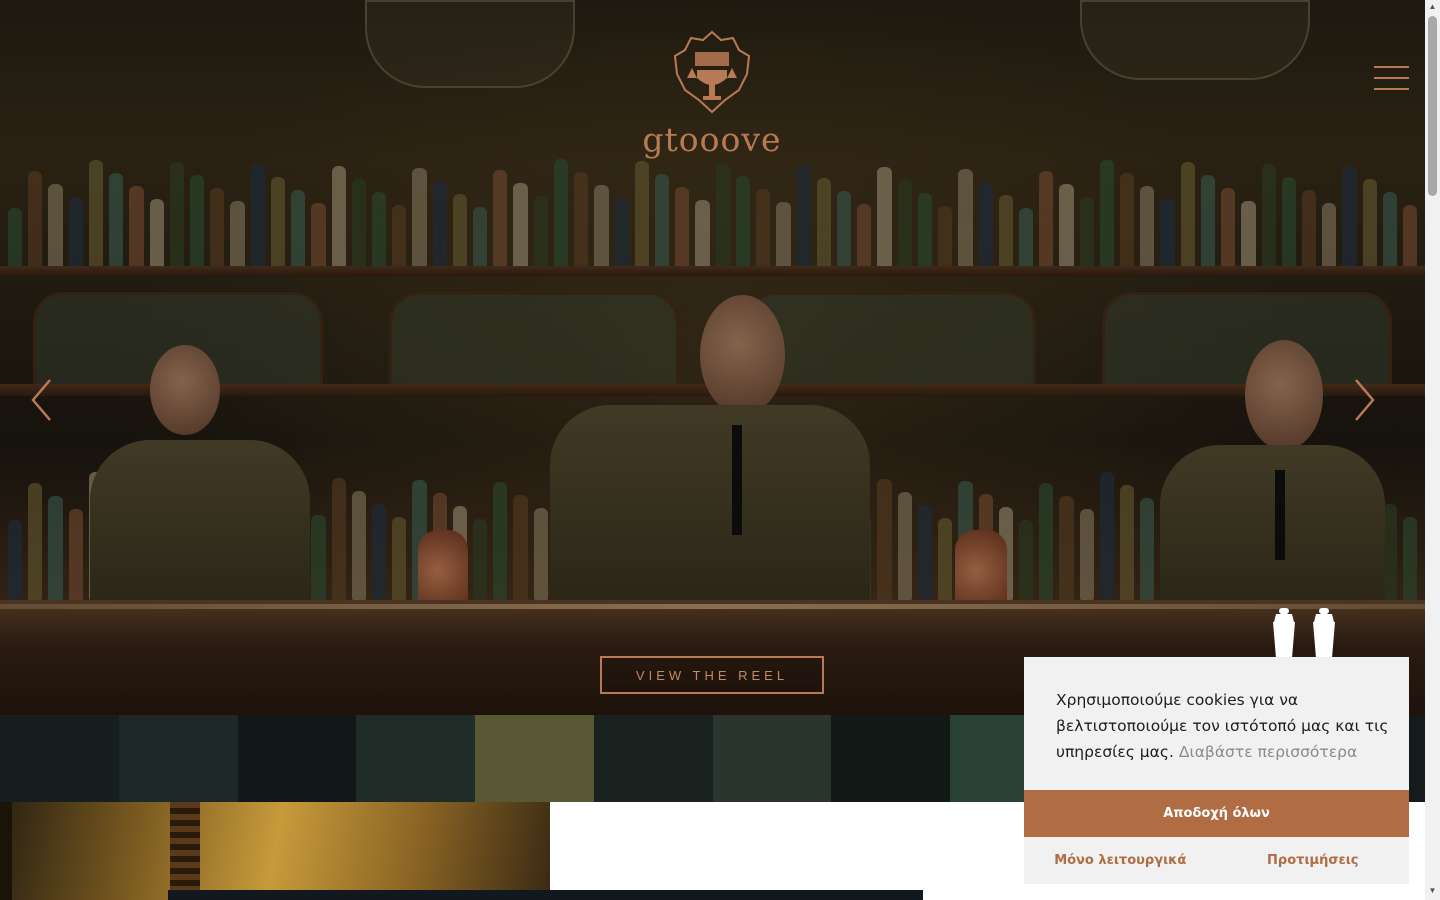  Describe the element at coordinates (712, 139) in the screenshot. I see `logo-wordmark: gtooove` at that location.